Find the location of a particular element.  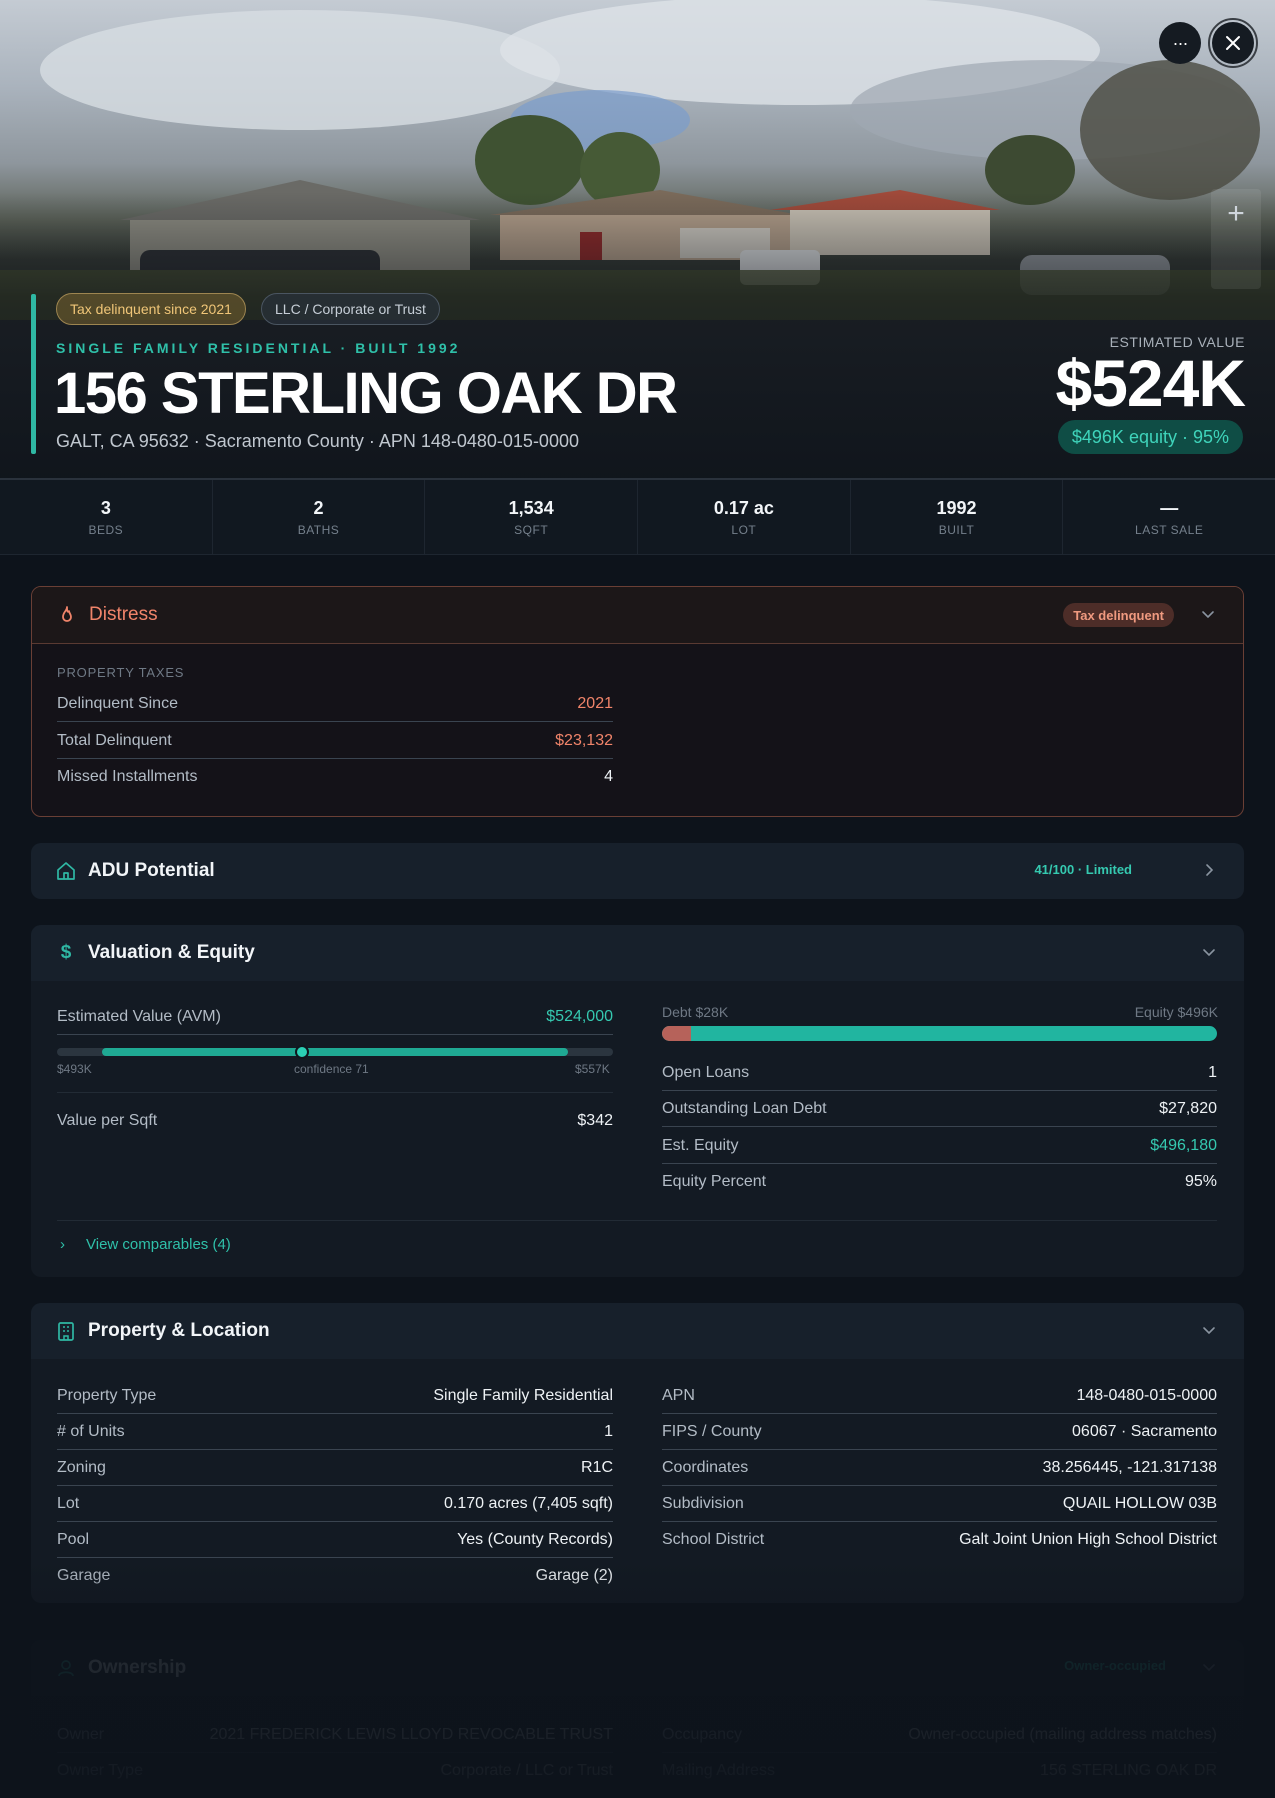

row-label: Owner Type is located at coordinates (100, 1770).